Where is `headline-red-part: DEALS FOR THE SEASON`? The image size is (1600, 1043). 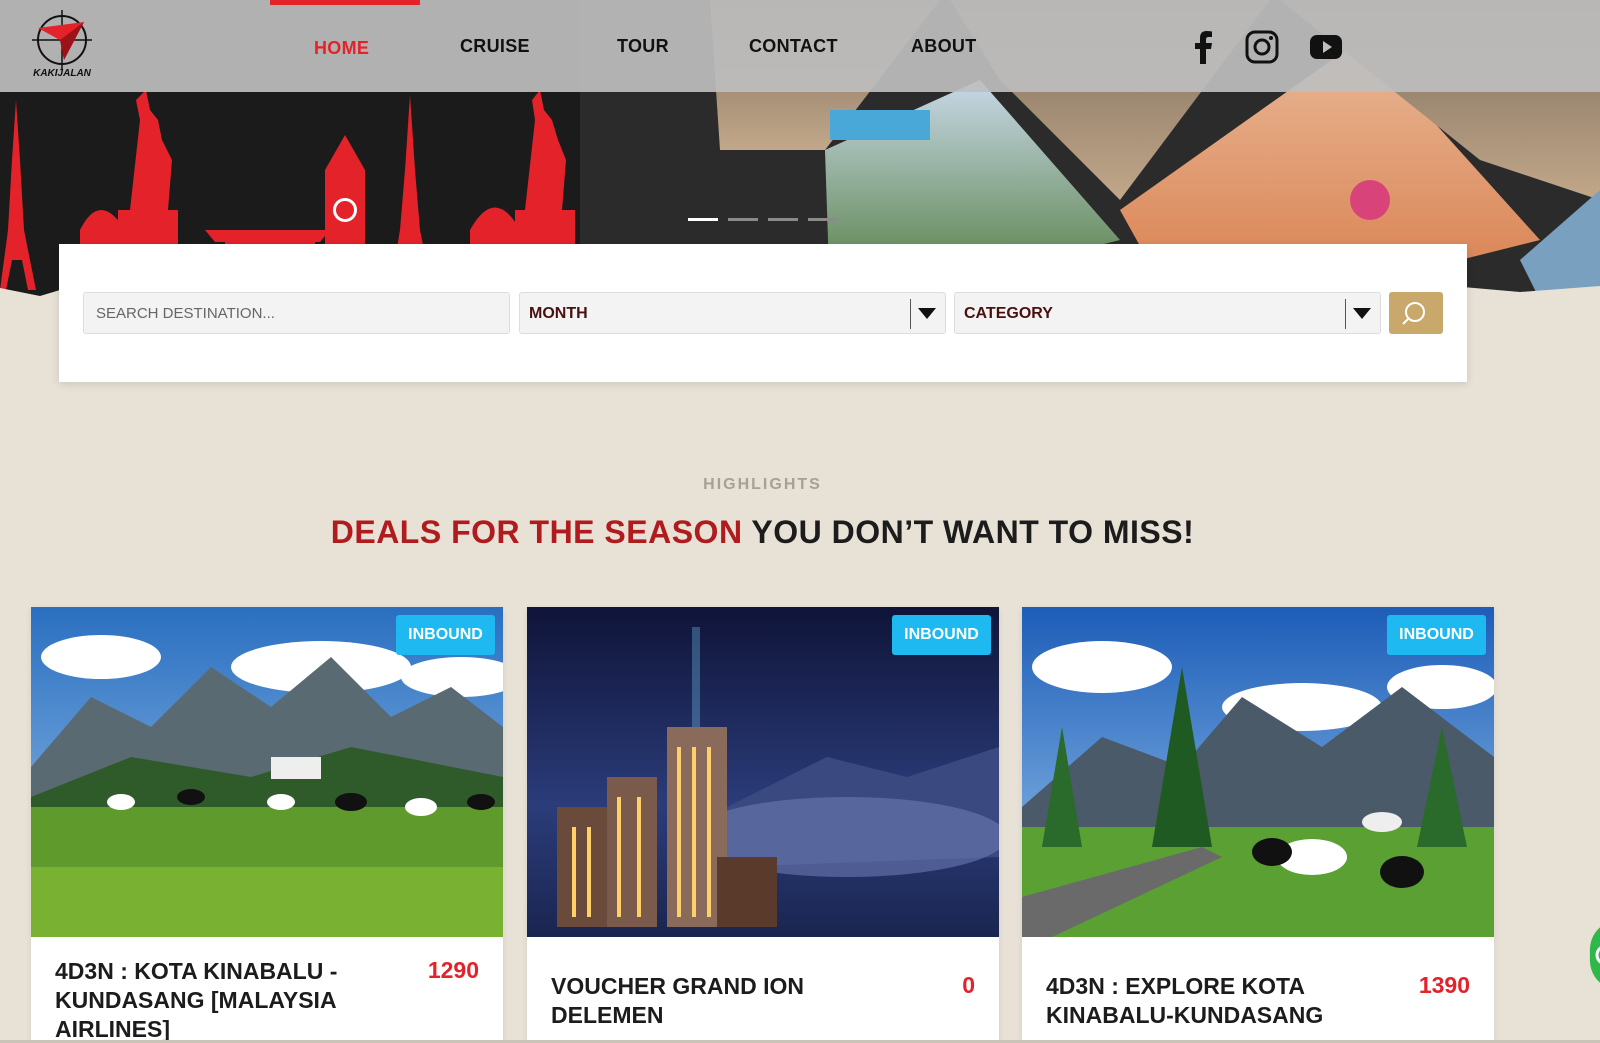
headline-red-part: DEALS FOR THE SEASON is located at coordinates (536, 532).